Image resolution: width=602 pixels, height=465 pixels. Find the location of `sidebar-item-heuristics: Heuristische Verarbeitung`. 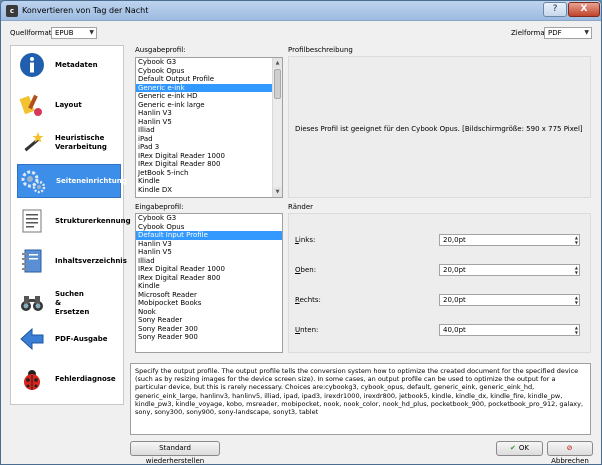

sidebar-item-heuristics: Heuristische Verarbeitung is located at coordinates (69, 143).